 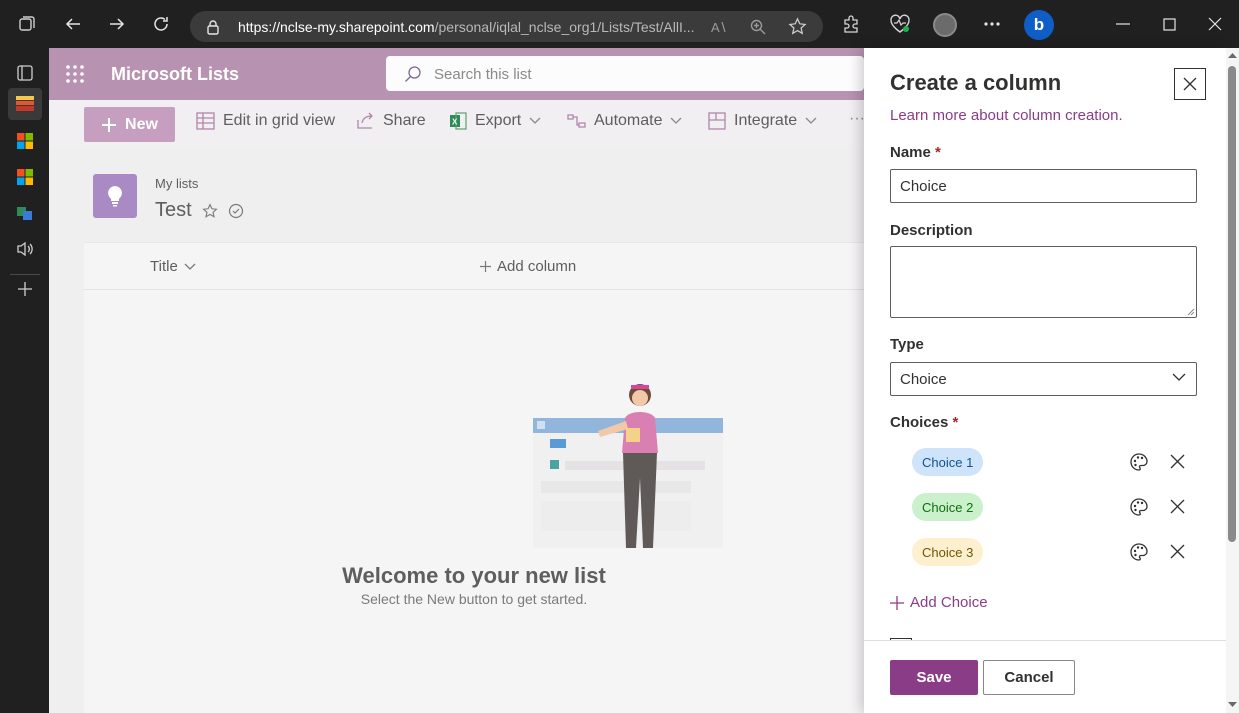 What do you see at coordinates (924, 422) in the screenshot?
I see `choices-label: Choices *` at bounding box center [924, 422].